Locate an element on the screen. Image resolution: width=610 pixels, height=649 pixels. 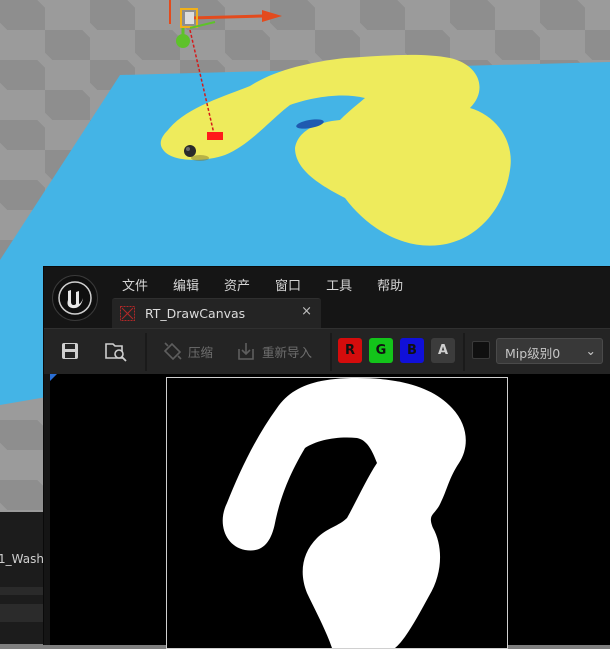
browse-asset-button is located at coordinates (116, 351).